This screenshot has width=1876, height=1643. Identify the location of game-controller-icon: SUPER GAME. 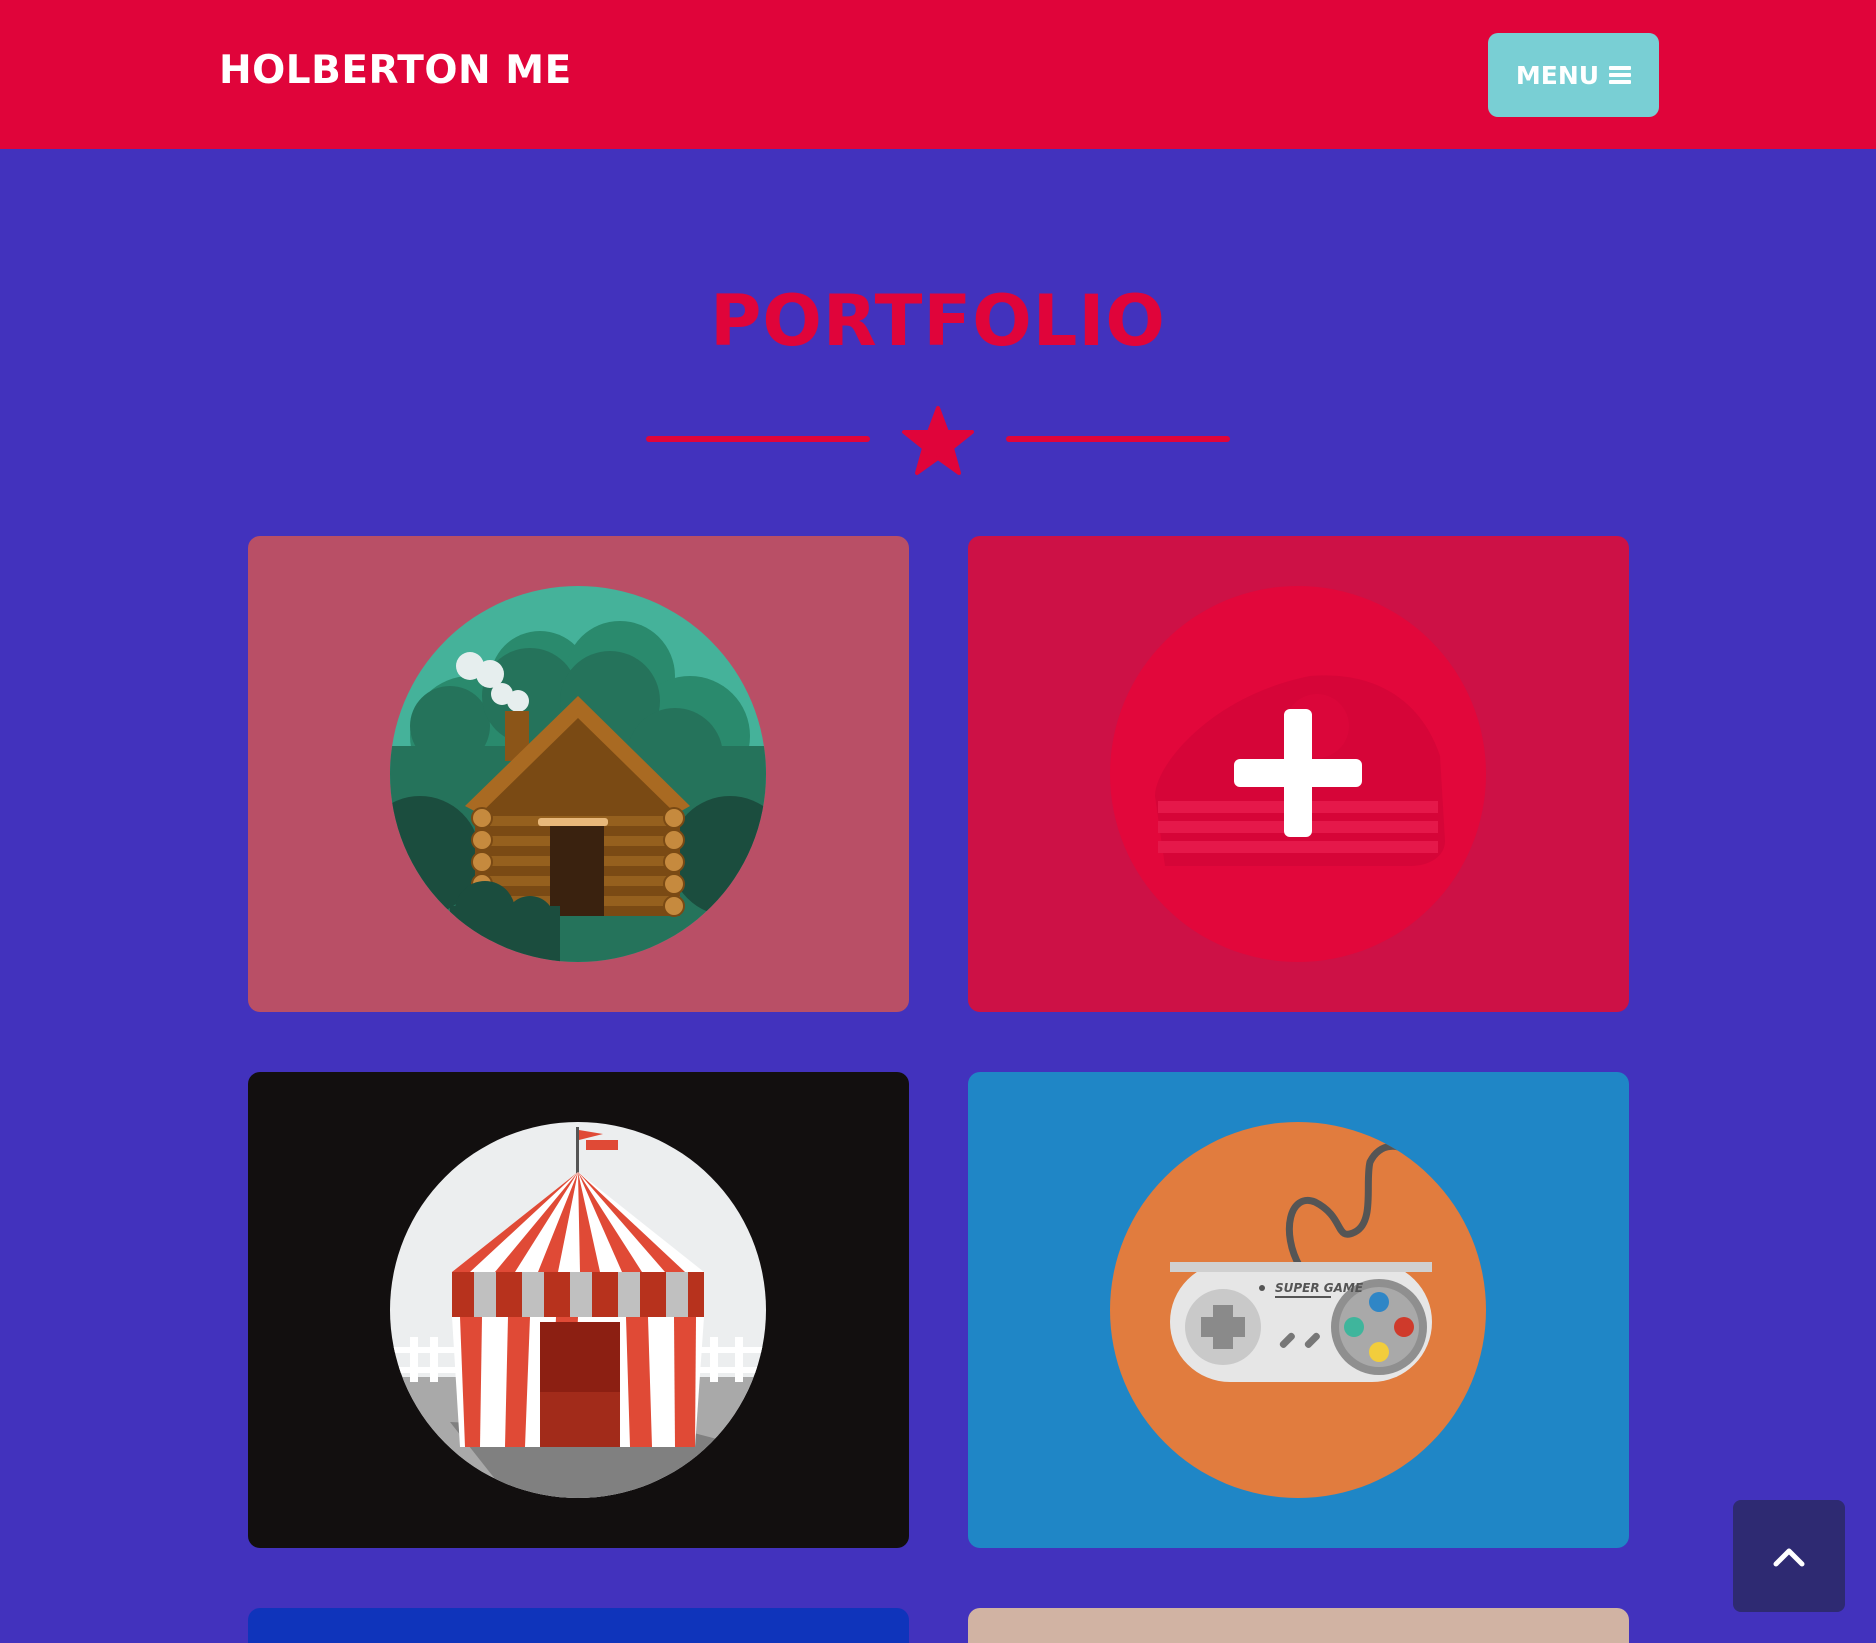
(1298, 1310).